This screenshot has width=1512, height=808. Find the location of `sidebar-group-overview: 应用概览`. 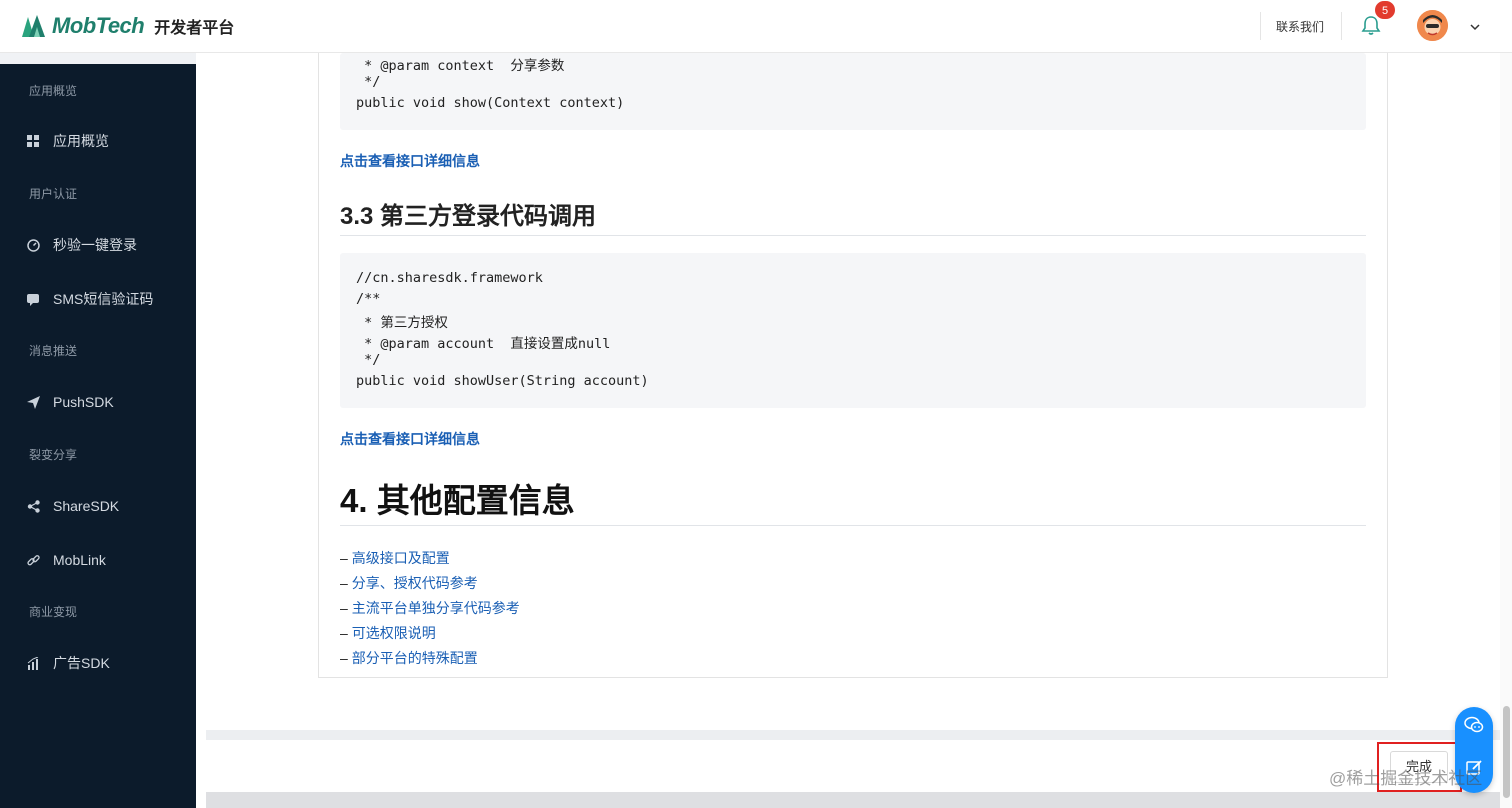

sidebar-group-overview: 应用概览 is located at coordinates (53, 91).